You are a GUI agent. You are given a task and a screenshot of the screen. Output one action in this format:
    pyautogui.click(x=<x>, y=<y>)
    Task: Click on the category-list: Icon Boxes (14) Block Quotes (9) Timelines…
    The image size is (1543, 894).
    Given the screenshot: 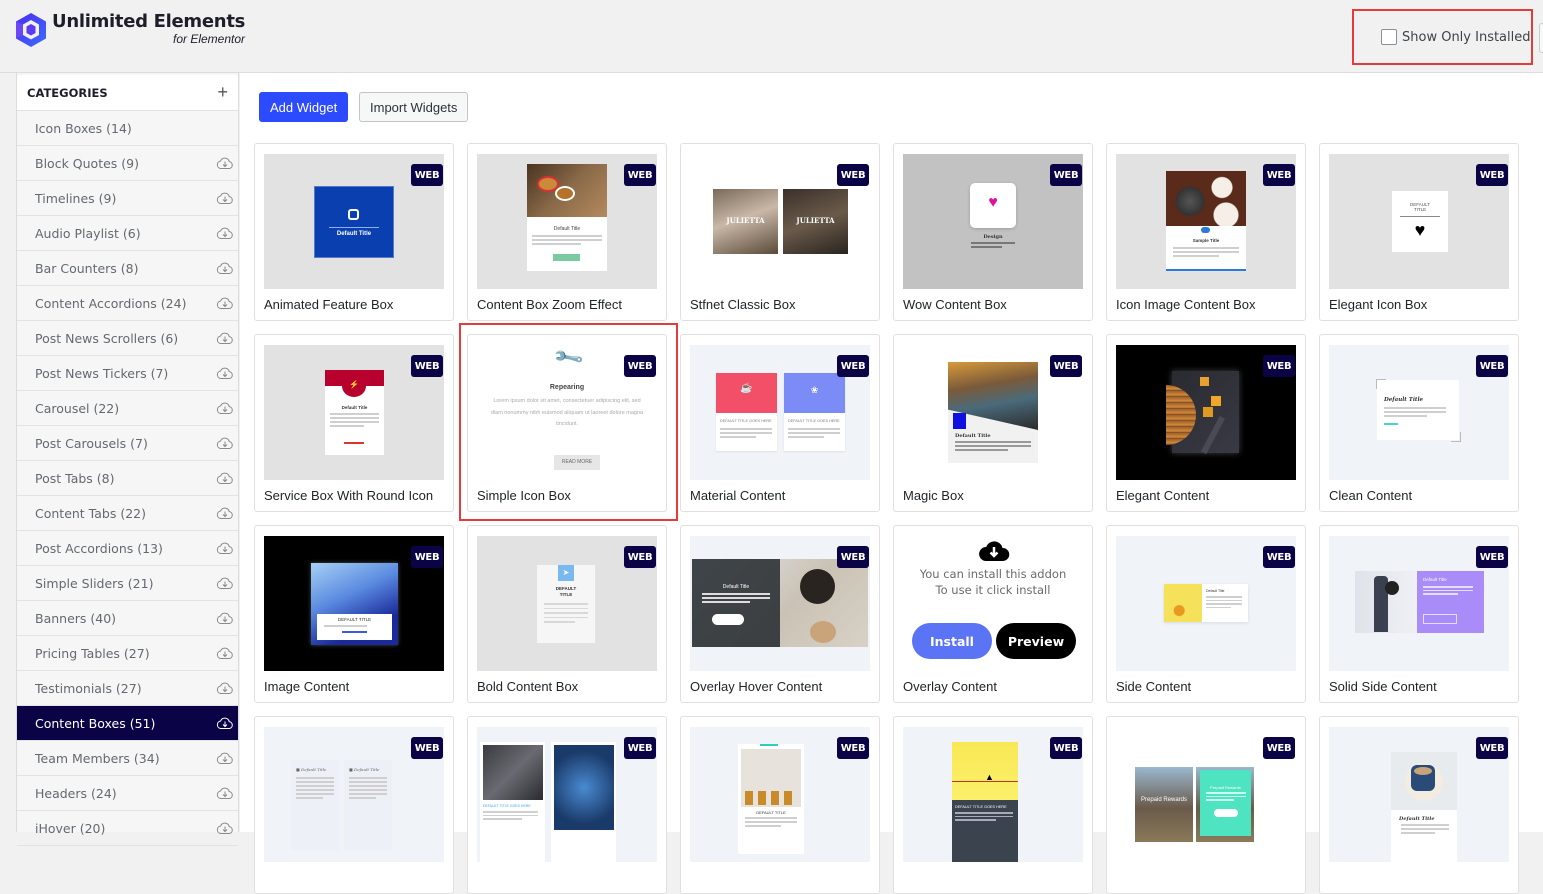 What is the action you would take?
    pyautogui.click(x=127, y=478)
    